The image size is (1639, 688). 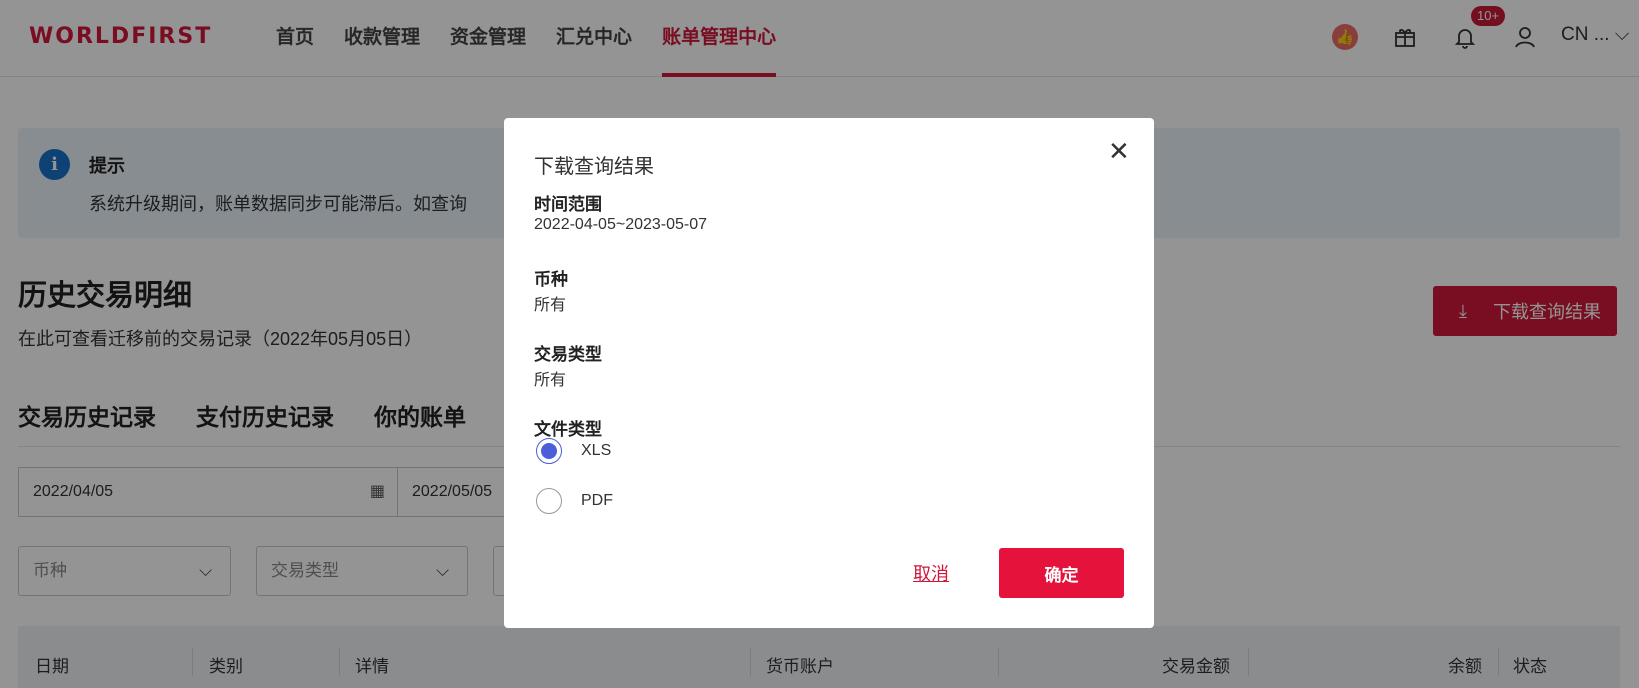 I want to click on file-type-option-pdf: PDF, so click(x=574, y=501).